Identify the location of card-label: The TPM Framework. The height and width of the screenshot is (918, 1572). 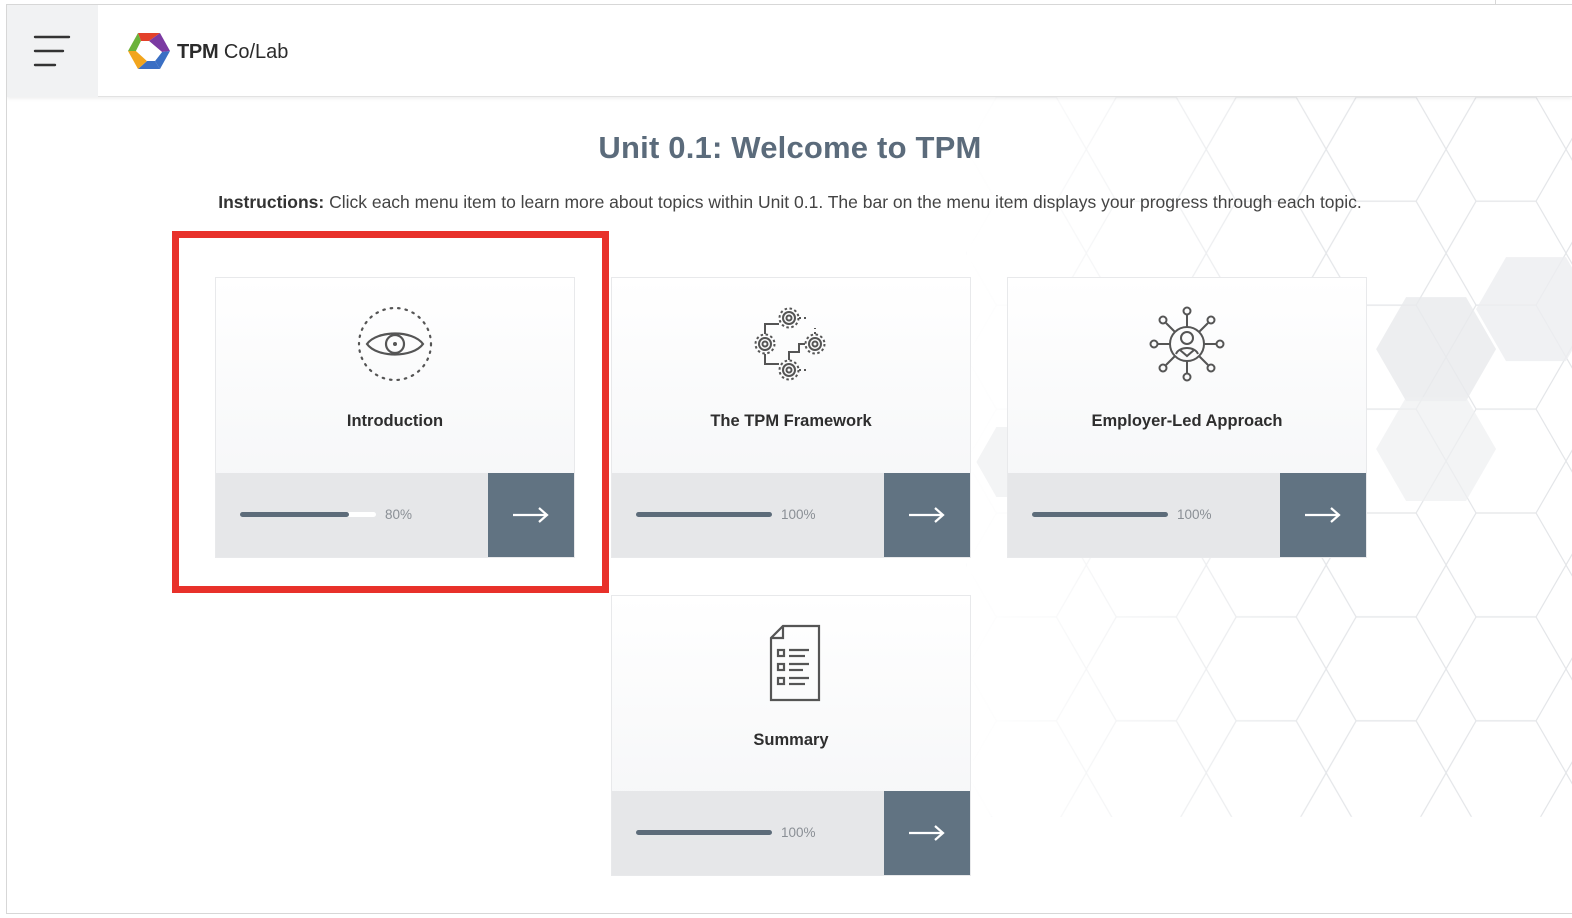
(791, 421).